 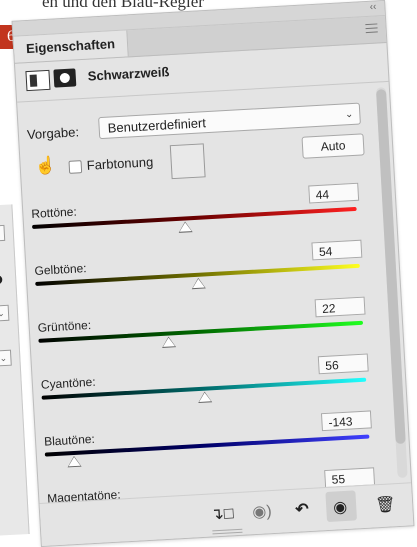 I want to click on resize-grip, so click(x=227, y=531).